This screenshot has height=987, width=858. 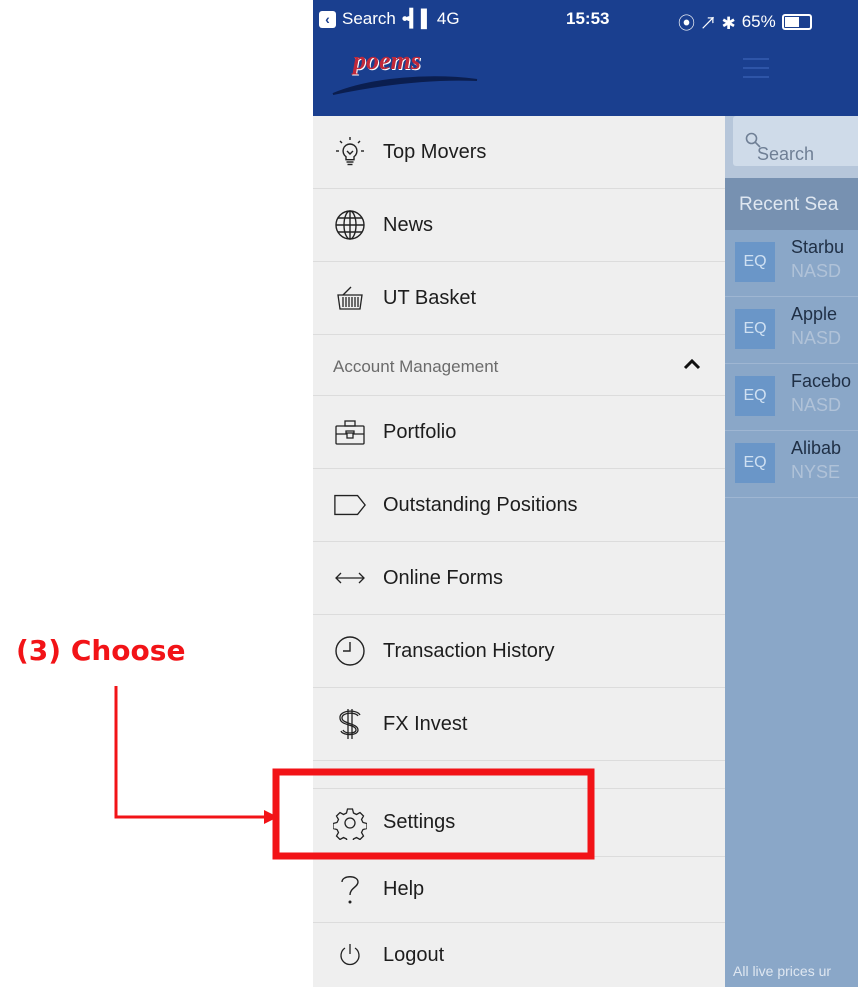 What do you see at coordinates (350, 724) in the screenshot?
I see `dollar-icon` at bounding box center [350, 724].